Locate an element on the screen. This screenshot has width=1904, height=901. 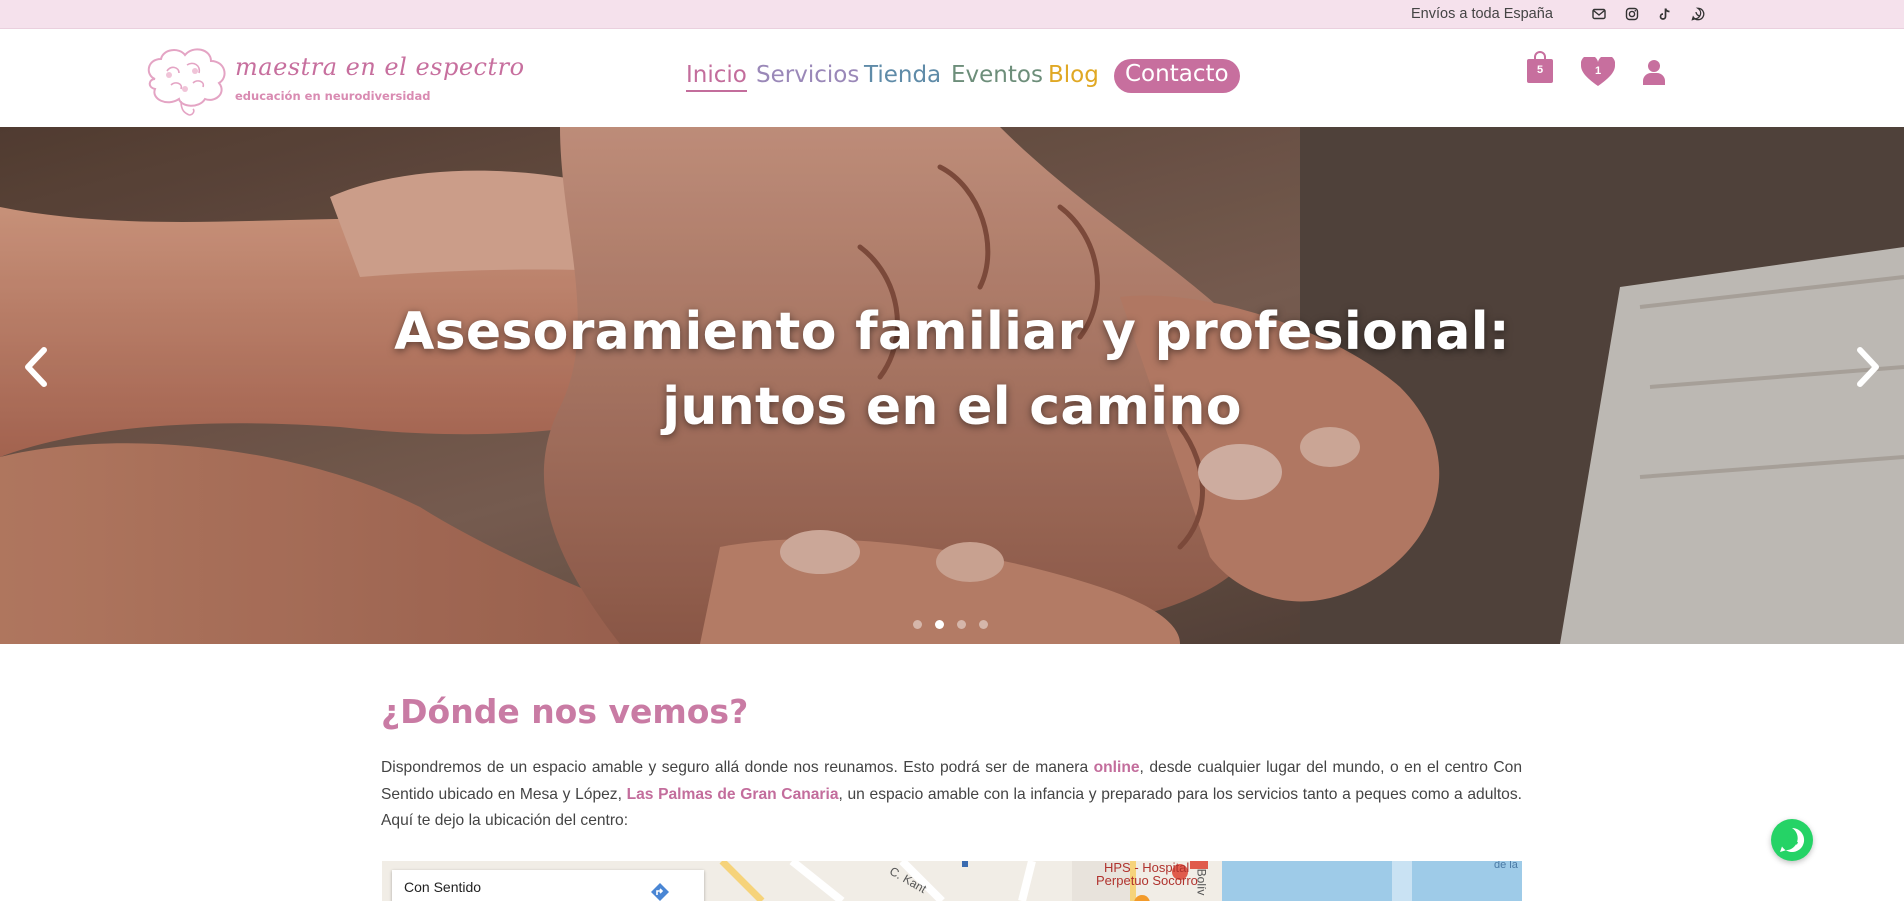
nav-servicios: Servicios is located at coordinates (807, 75).